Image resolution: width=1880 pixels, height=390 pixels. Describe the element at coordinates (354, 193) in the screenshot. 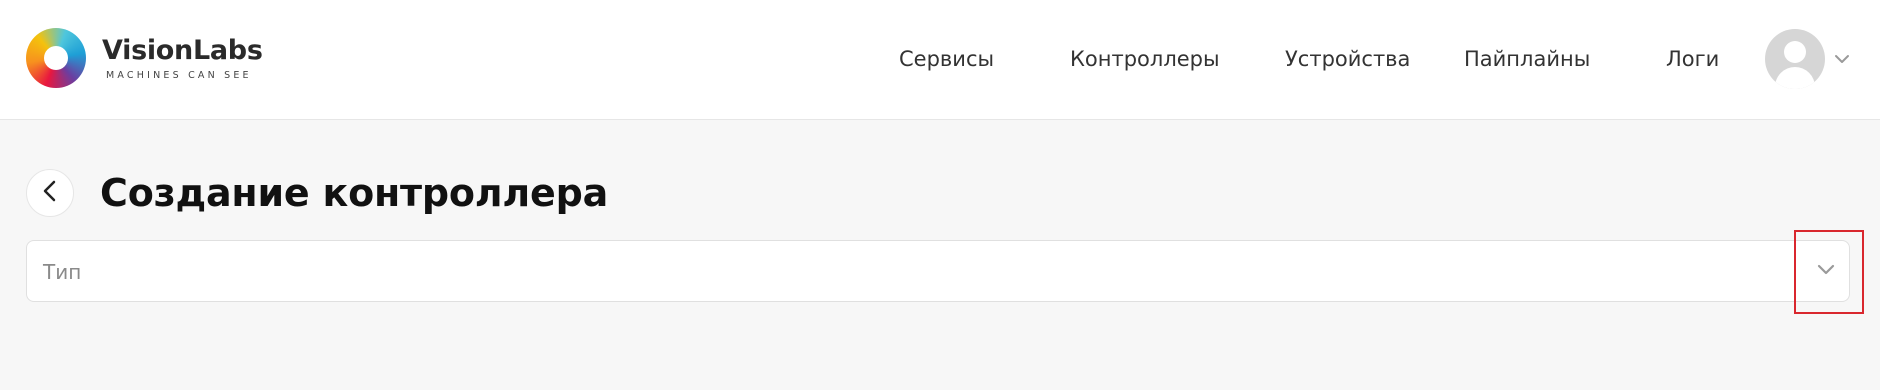

I see `page-title: Создание контроллера` at that location.